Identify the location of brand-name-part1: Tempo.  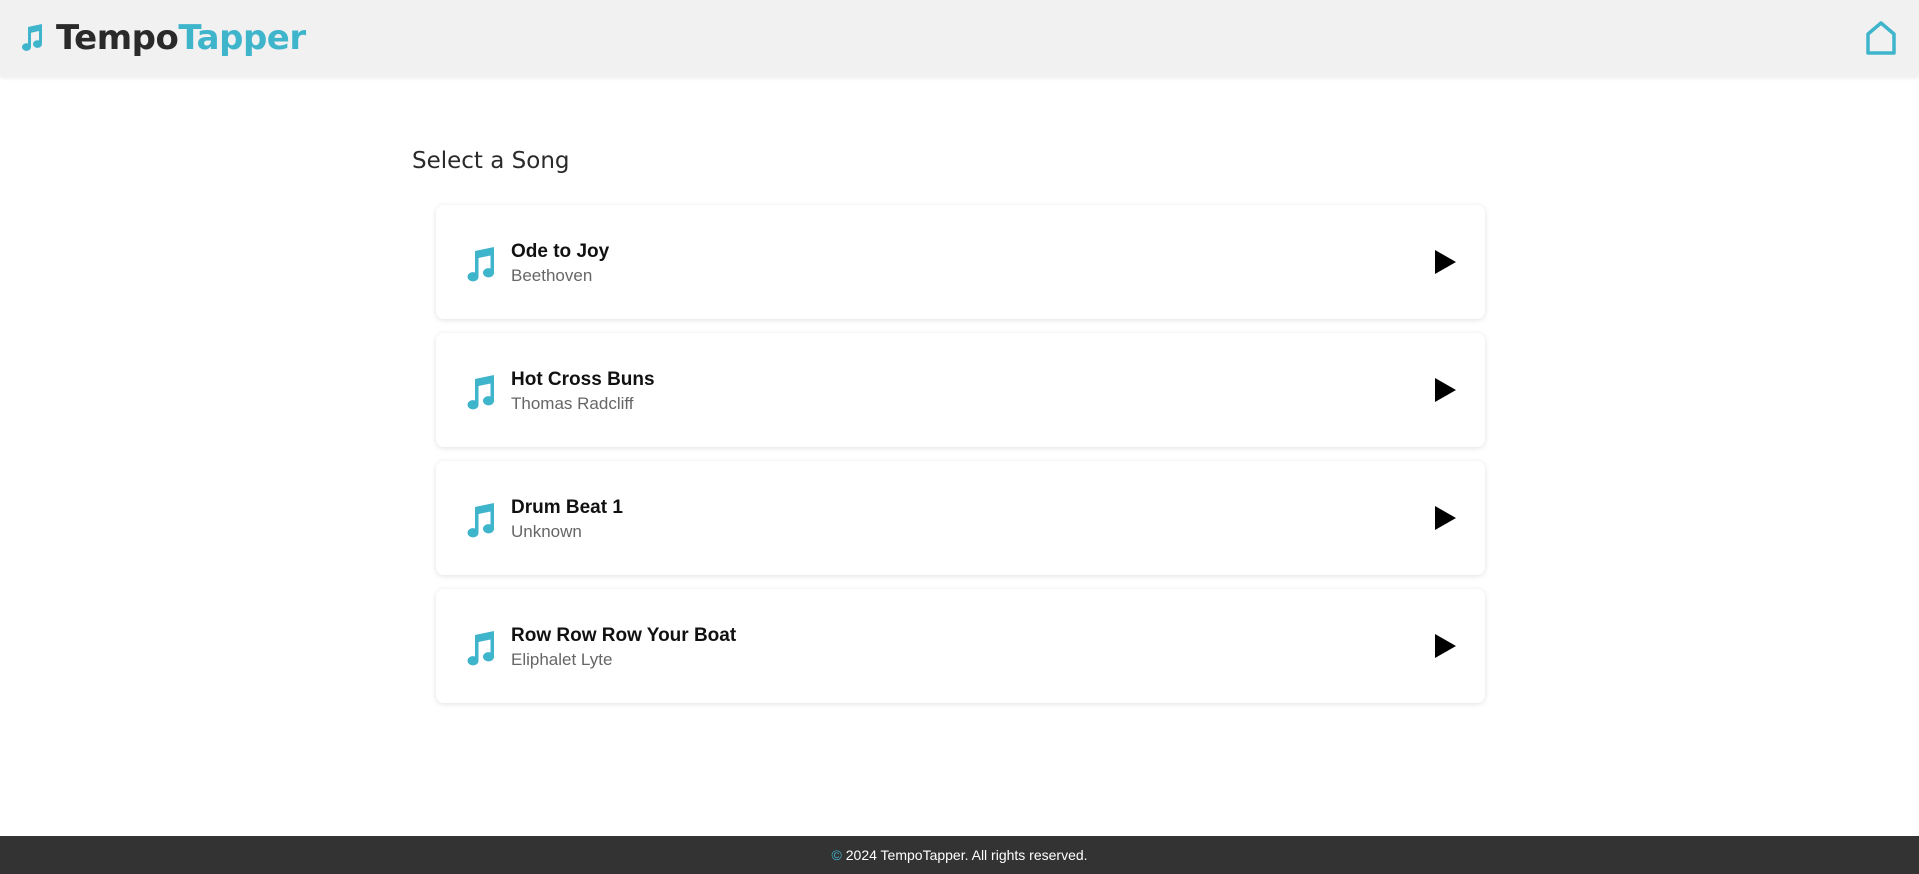
(117, 38).